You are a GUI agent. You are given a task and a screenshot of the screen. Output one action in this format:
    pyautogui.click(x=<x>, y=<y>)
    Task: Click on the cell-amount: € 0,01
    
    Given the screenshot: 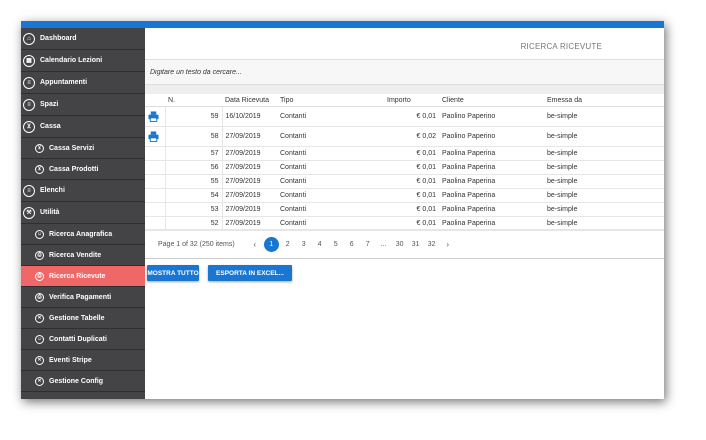 What is the action you would take?
    pyautogui.click(x=411, y=116)
    